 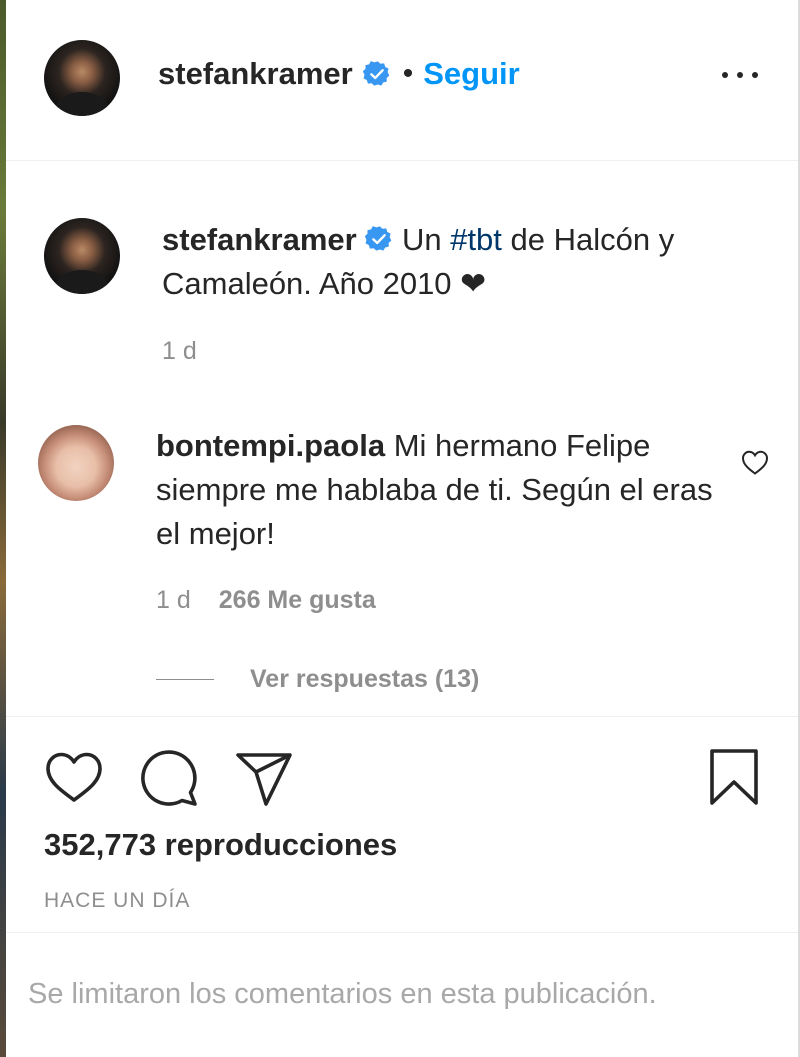 I want to click on view-replies-label: Ver respuestas (13), so click(x=365, y=679).